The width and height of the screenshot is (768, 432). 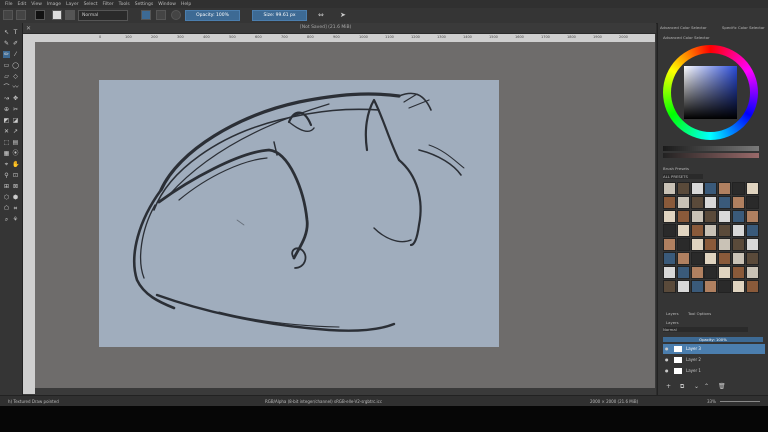 I want to click on move-layer-up-icon: ⌃, so click(x=706, y=386).